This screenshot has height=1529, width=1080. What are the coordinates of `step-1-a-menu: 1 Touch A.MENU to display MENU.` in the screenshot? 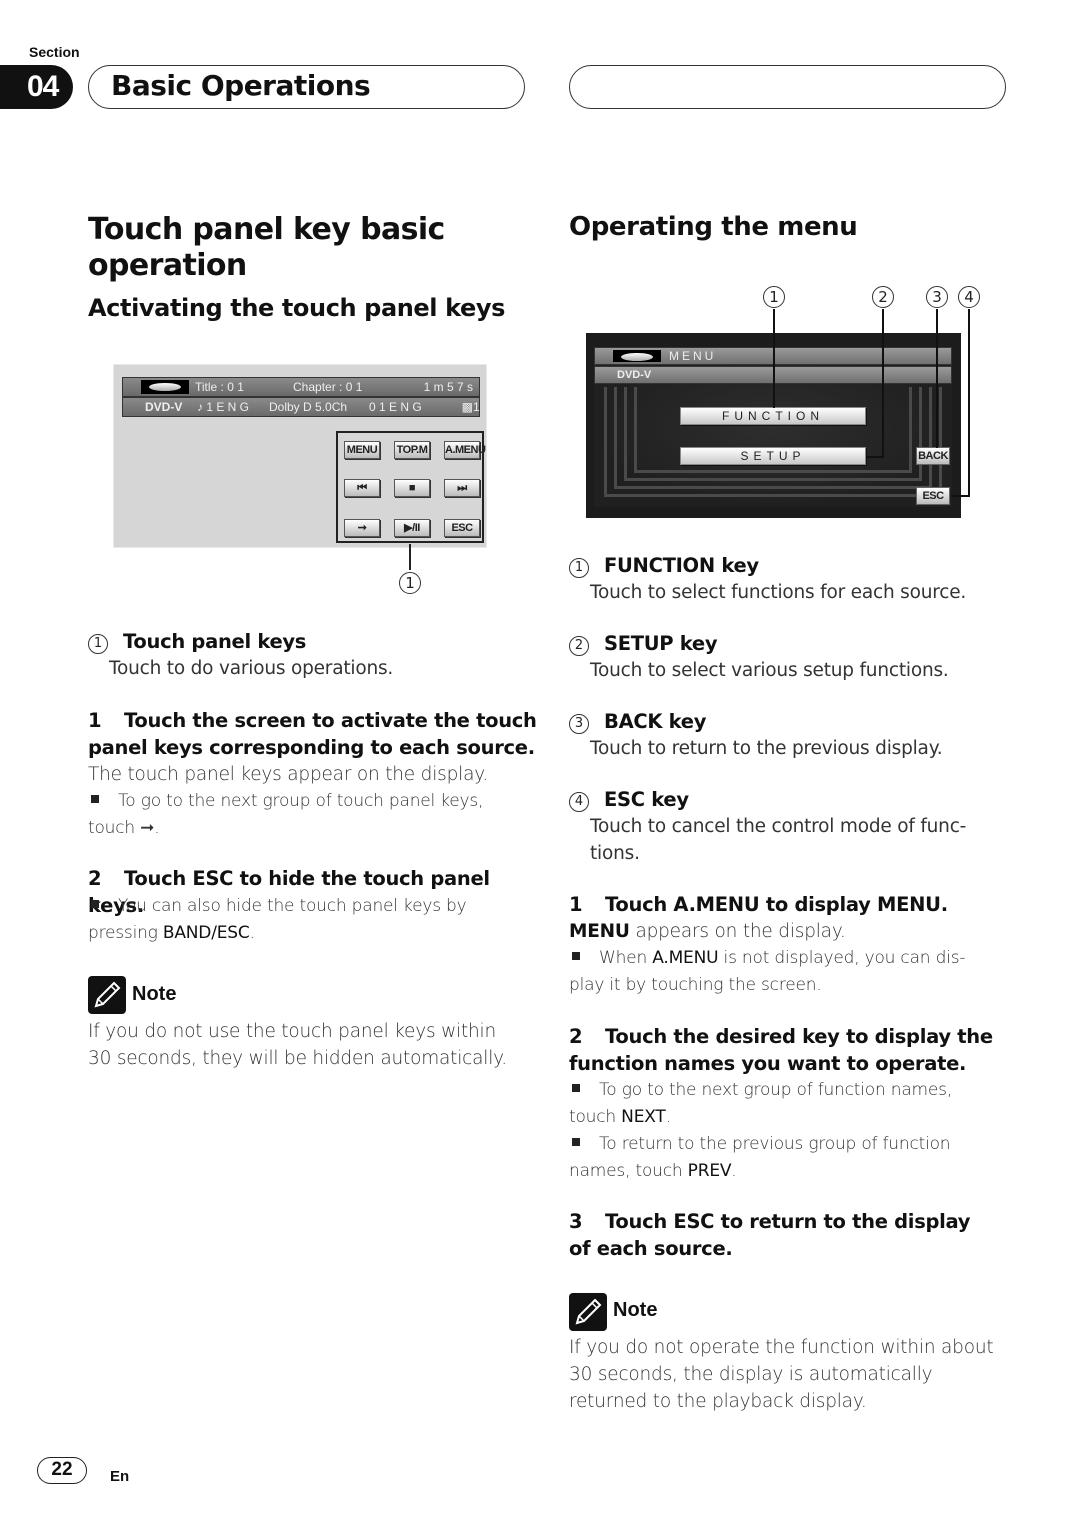 It's located at (758, 904).